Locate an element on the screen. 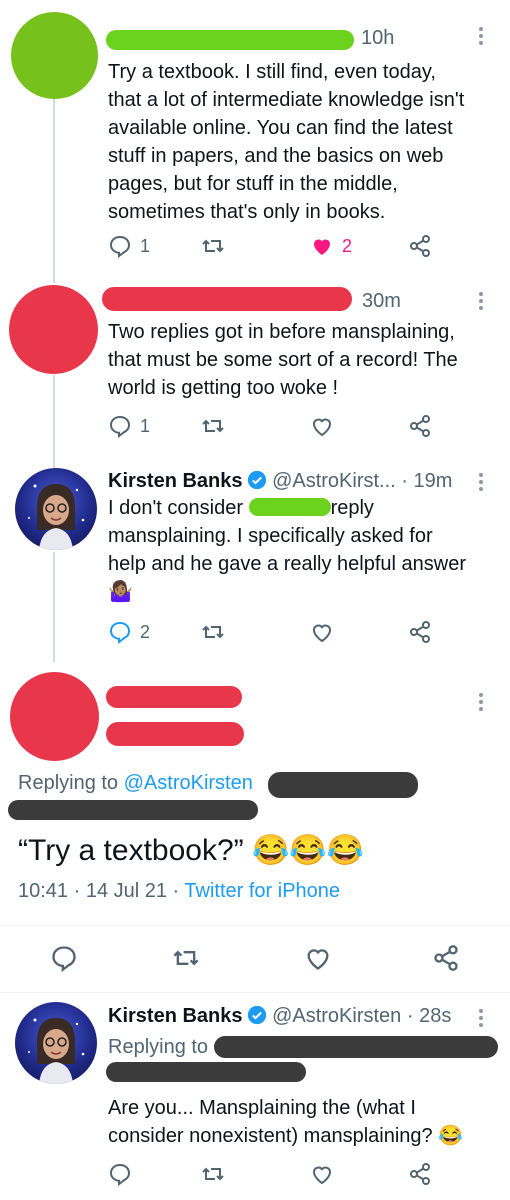 The width and height of the screenshot is (510, 1200). handle: @AstroKirsten is located at coordinates (336, 1016).